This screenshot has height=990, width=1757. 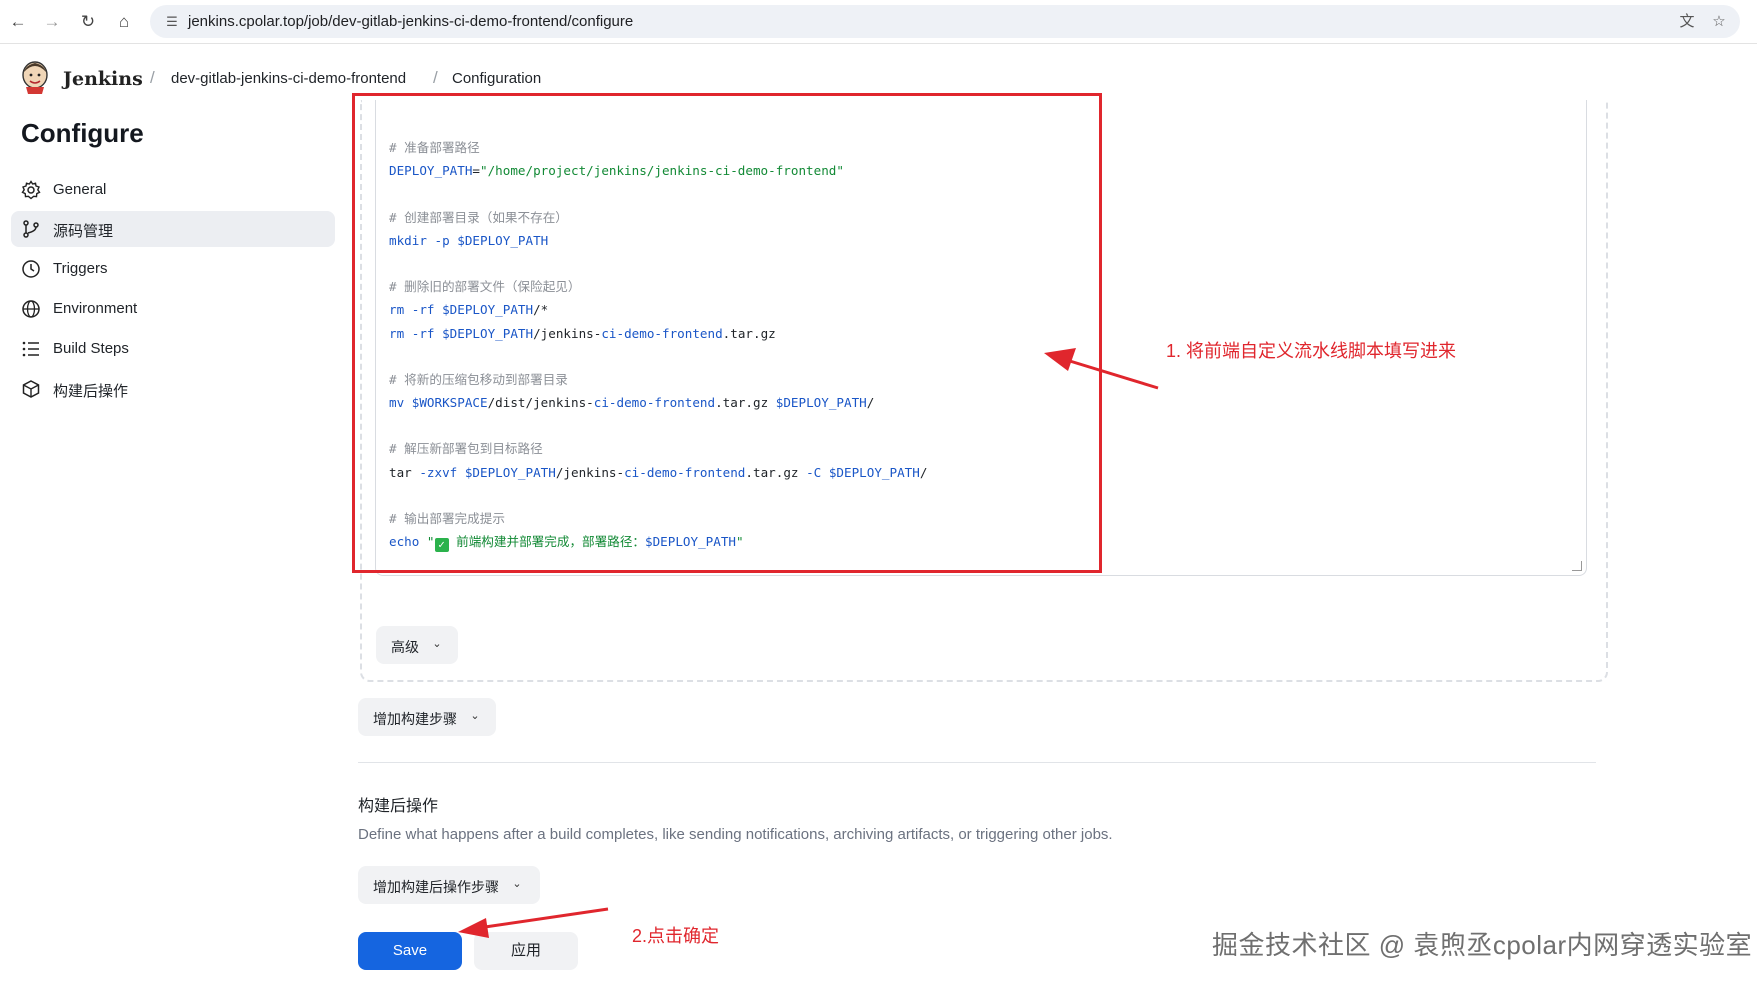 What do you see at coordinates (35, 77) in the screenshot?
I see `jenkins-logo-icon` at bounding box center [35, 77].